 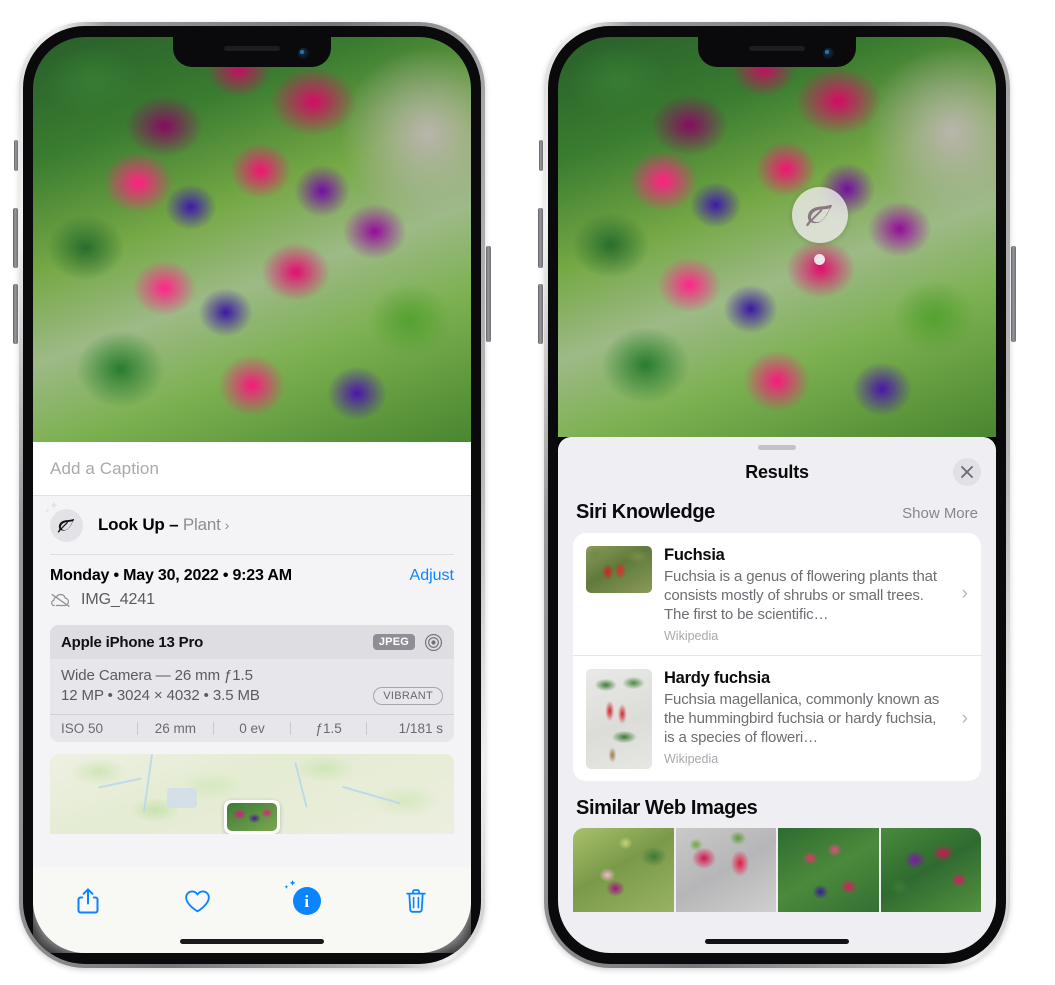 What do you see at coordinates (432, 576) in the screenshot?
I see `adjust-button: Adjust` at bounding box center [432, 576].